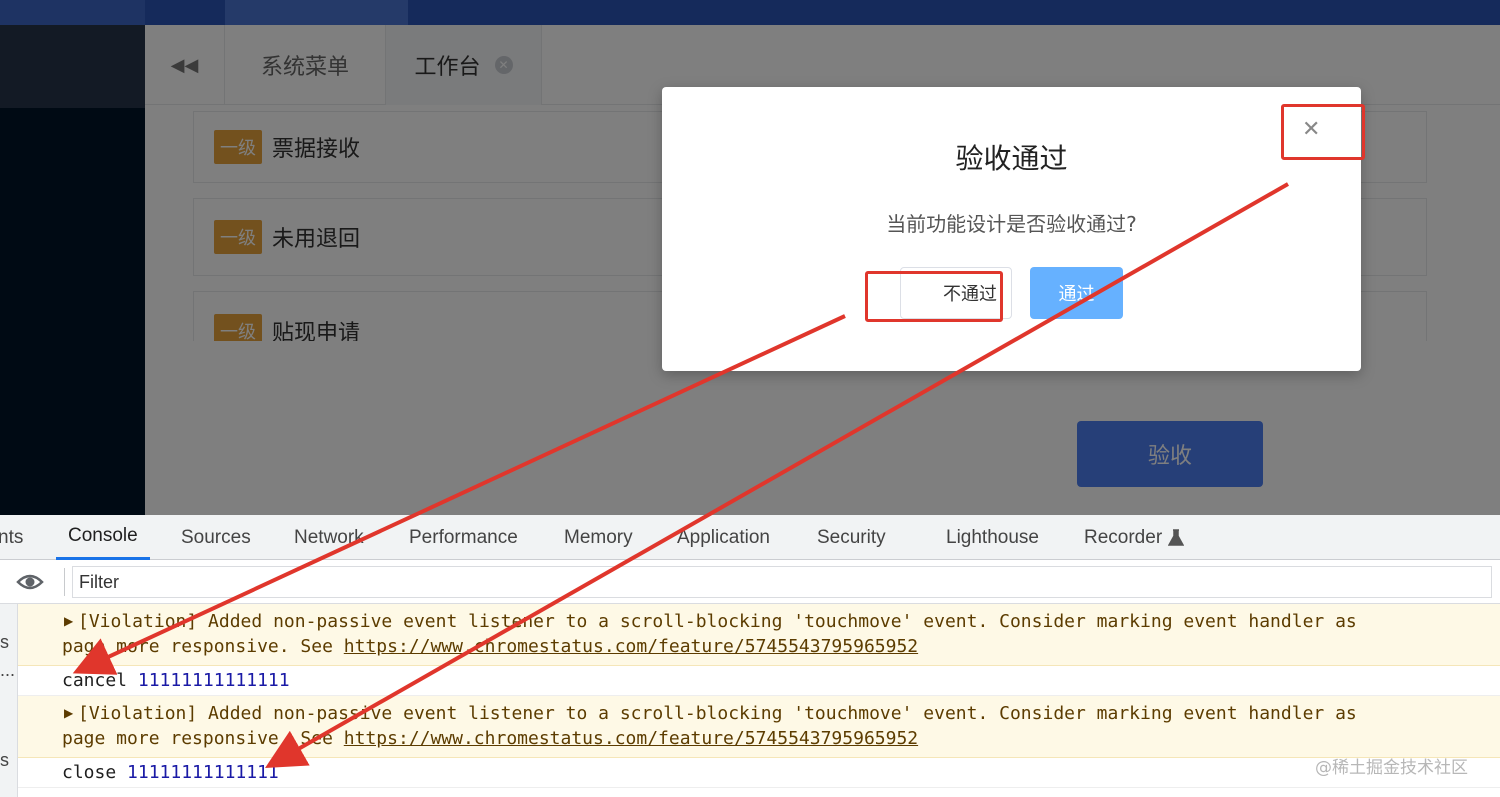 The height and width of the screenshot is (797, 1500). What do you see at coordinates (723, 537) in the screenshot?
I see `tab-application: Application` at bounding box center [723, 537].